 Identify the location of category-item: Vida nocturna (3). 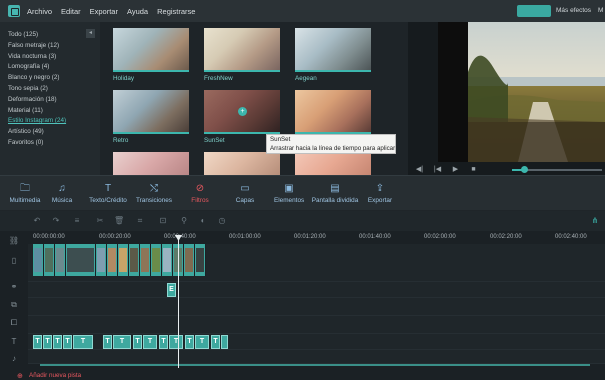
(50, 57).